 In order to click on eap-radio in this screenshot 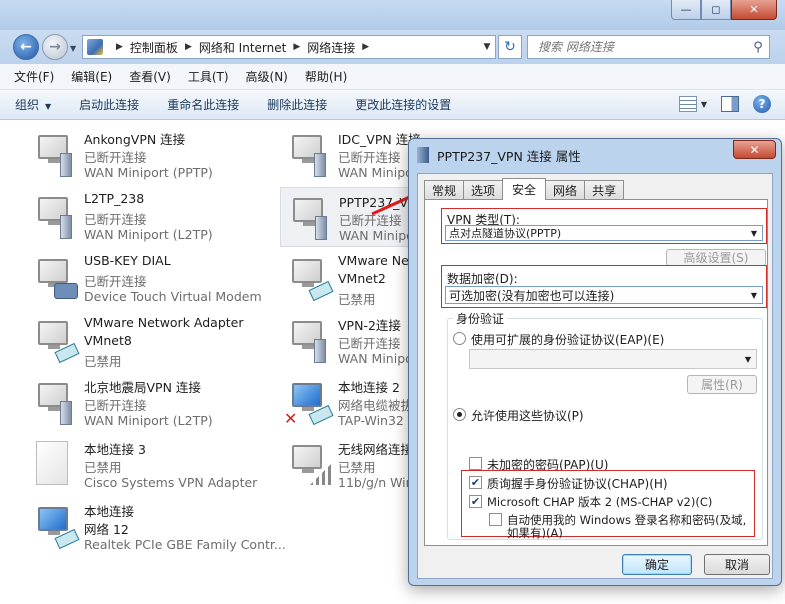, I will do `click(459, 338)`.